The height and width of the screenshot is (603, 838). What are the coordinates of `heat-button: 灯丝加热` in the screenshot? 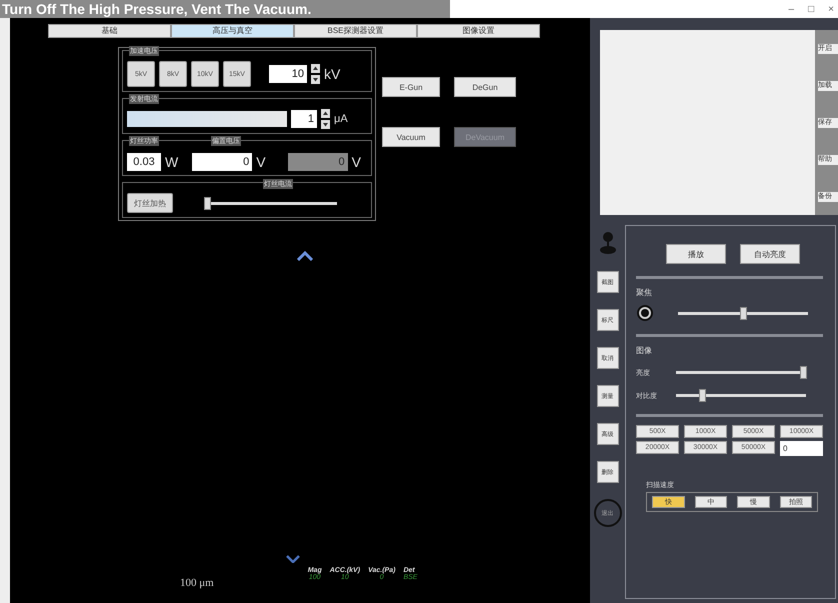 It's located at (150, 203).